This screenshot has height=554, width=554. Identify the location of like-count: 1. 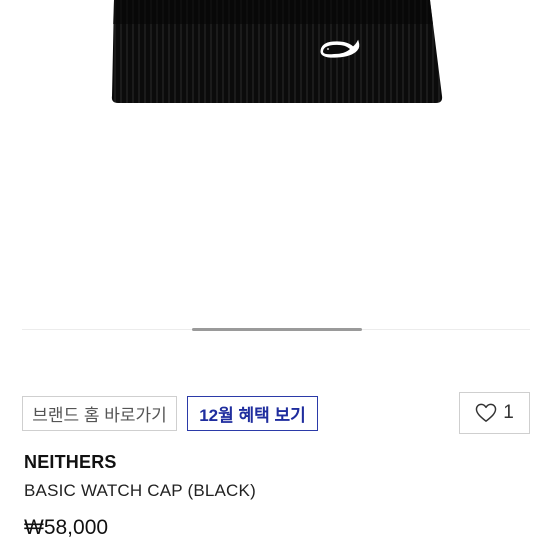
(508, 412).